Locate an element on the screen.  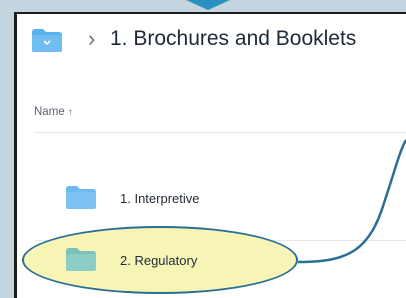
breadcrumb-current-folder: 1. Brochures and Booklets is located at coordinates (233, 39).